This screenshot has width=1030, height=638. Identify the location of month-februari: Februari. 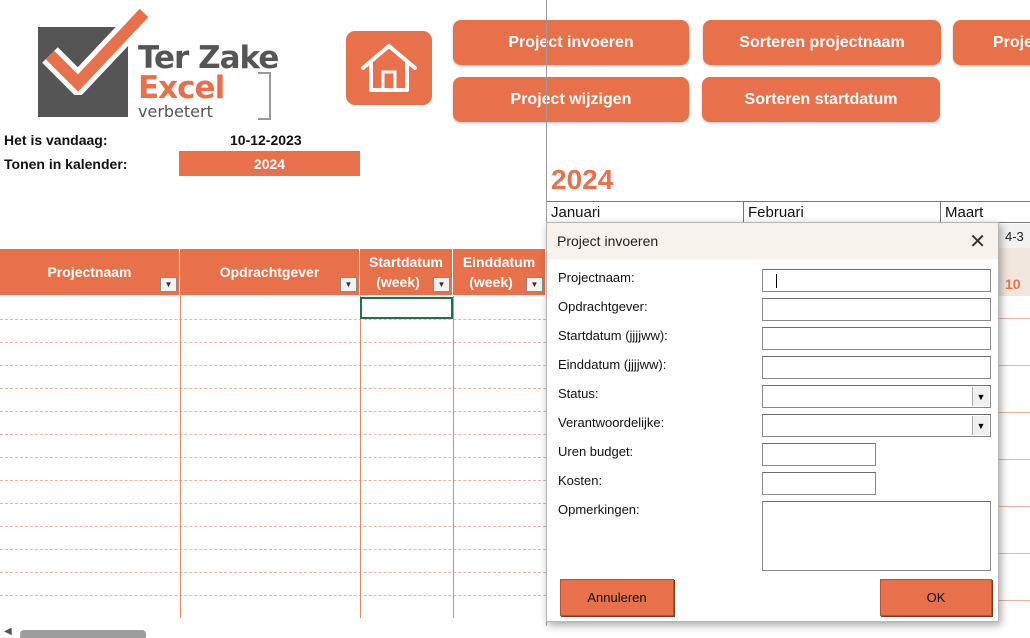
(842, 212).